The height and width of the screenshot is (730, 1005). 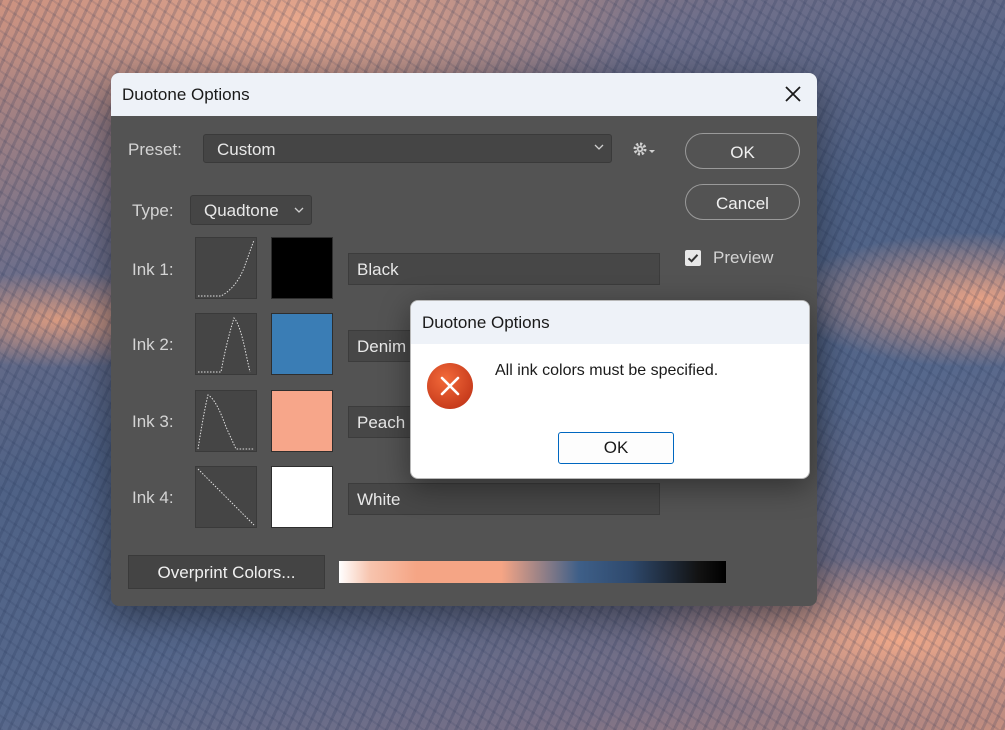 I want to click on ink-4-label: Ink 4:, so click(x=153, y=497).